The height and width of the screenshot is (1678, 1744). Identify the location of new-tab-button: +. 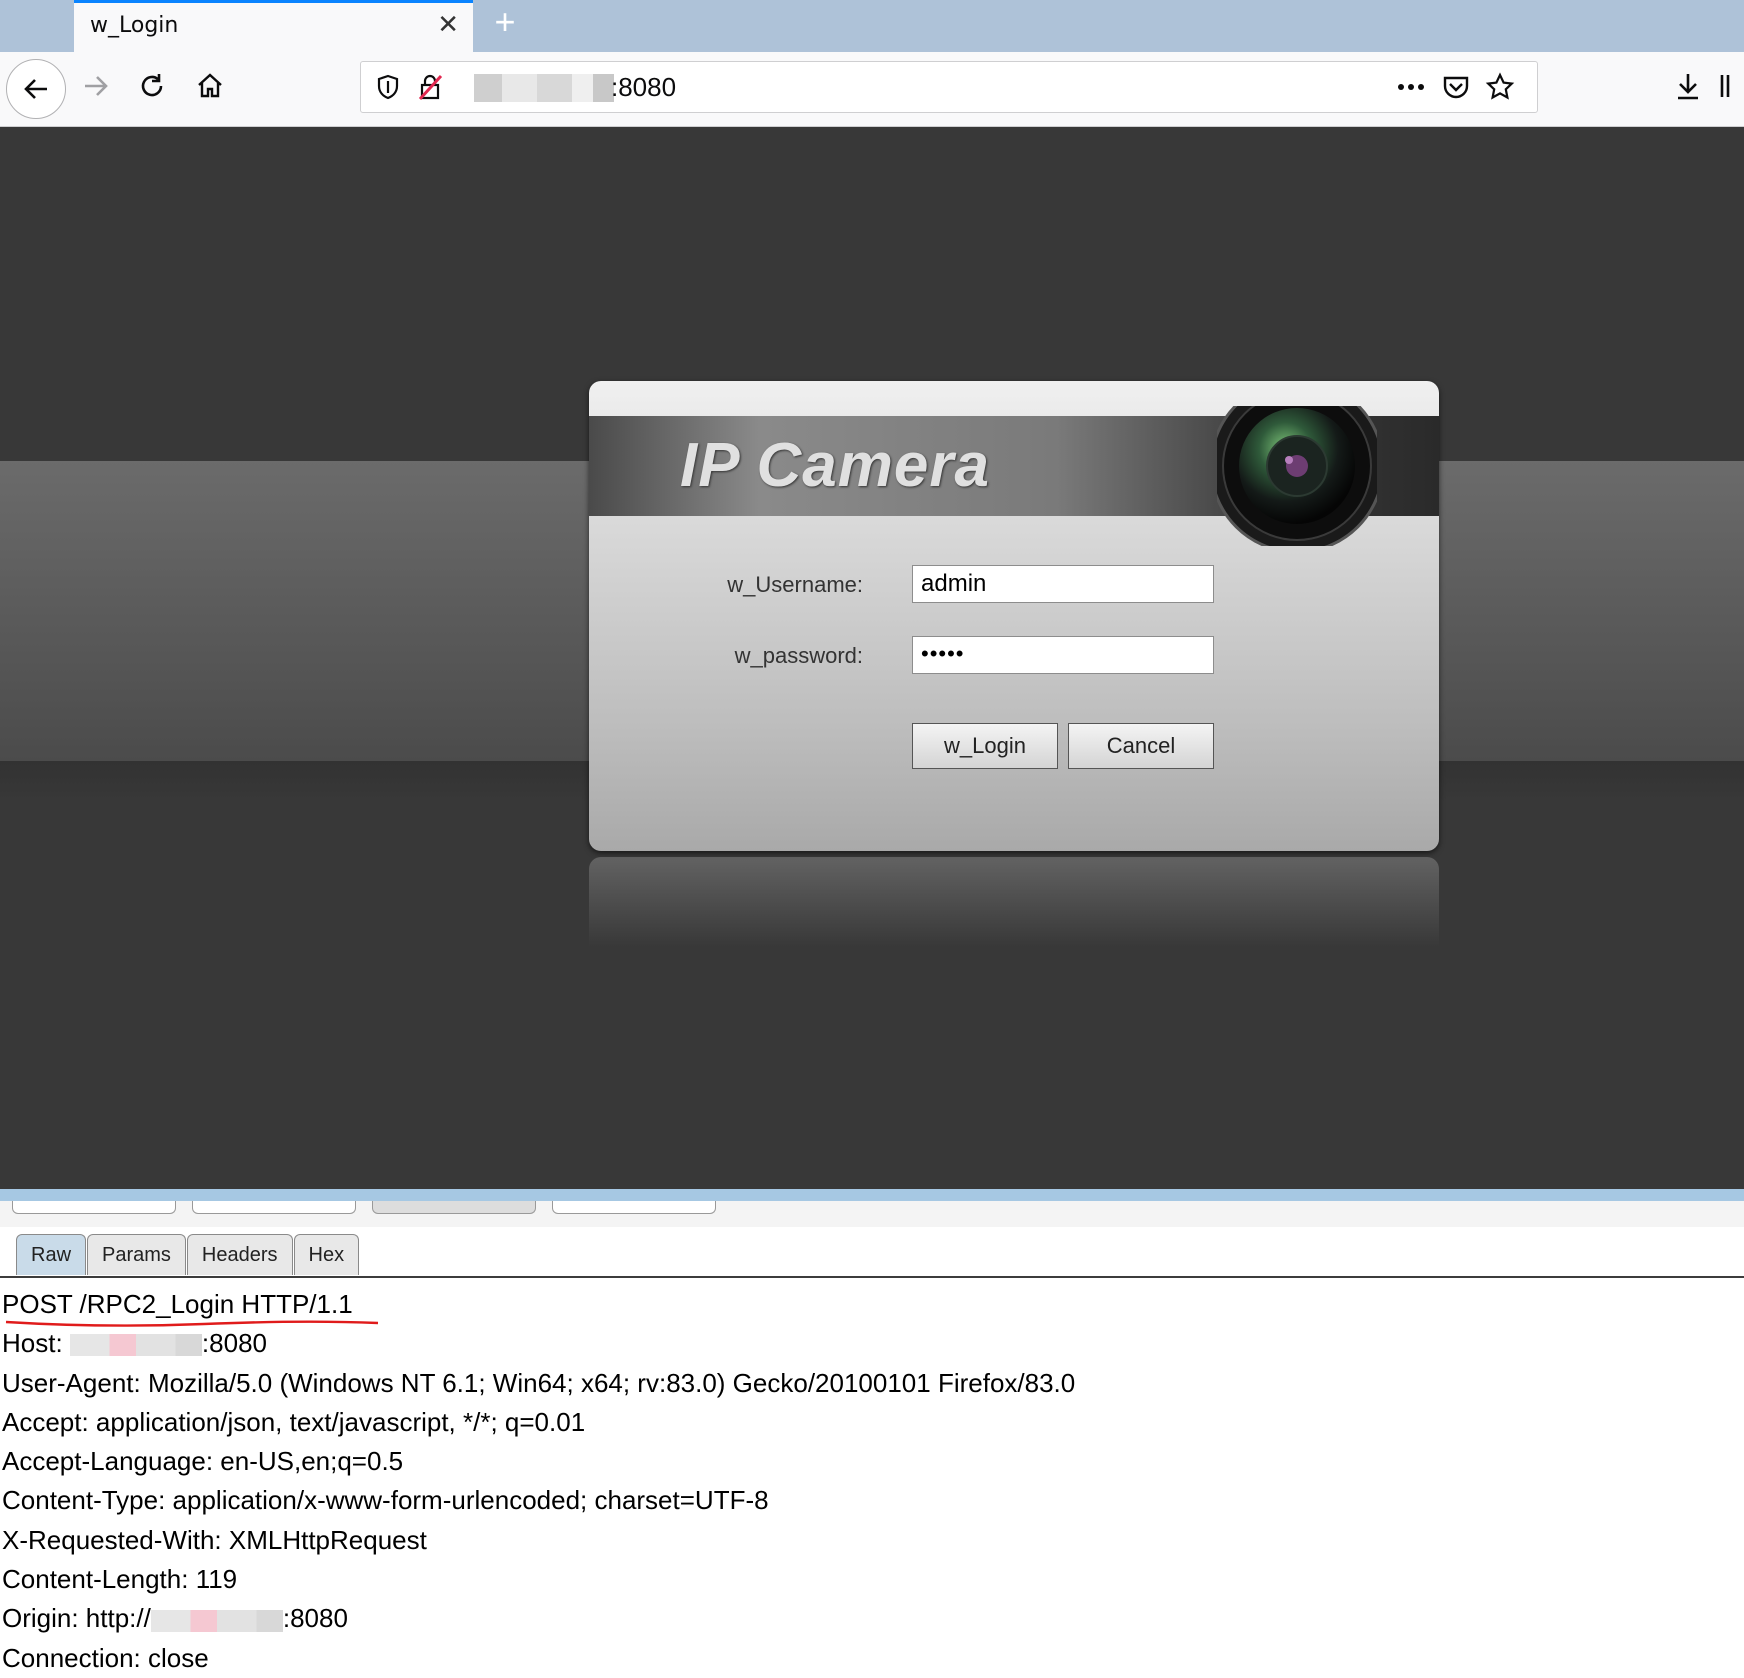
(505, 24).